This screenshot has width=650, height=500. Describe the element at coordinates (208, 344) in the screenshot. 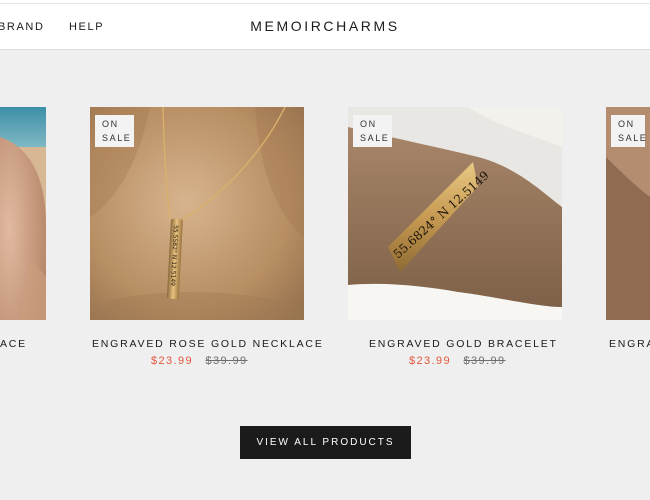

I see `product-title: ENGRAVED ROSE GOLD NECKLACE` at that location.